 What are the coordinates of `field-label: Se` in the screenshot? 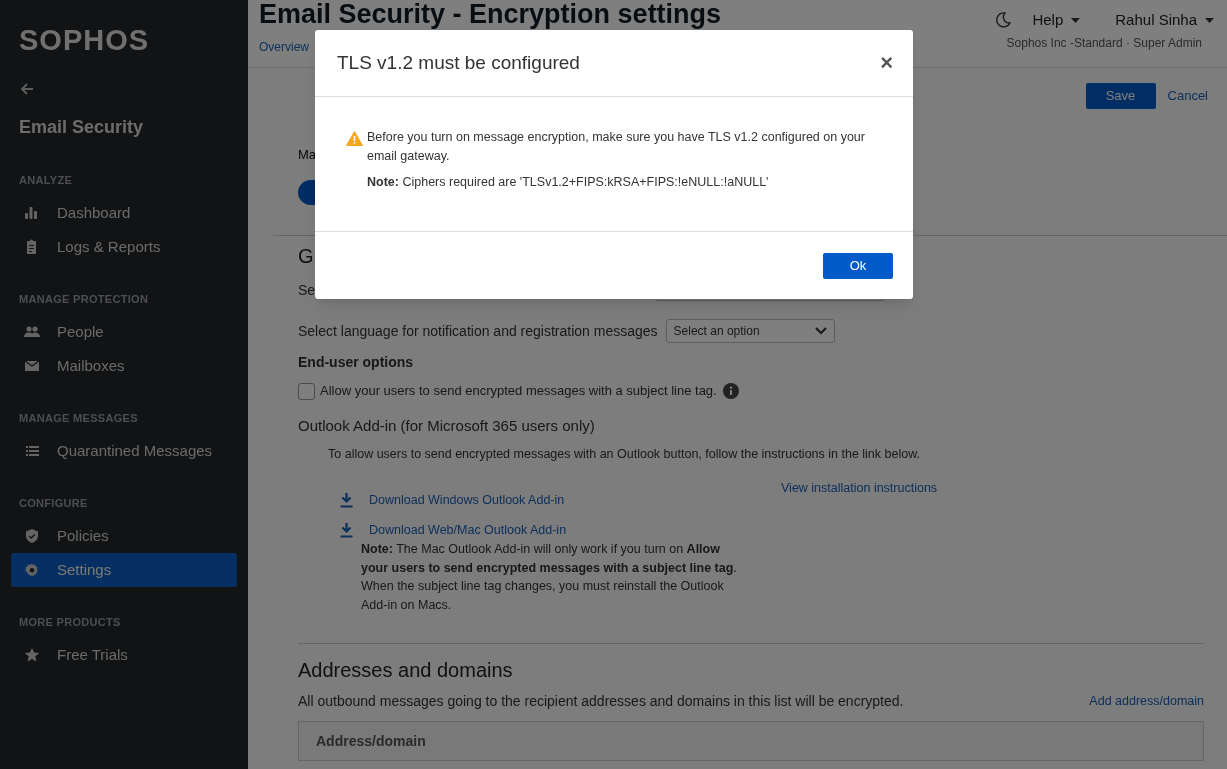 It's located at (307, 290).